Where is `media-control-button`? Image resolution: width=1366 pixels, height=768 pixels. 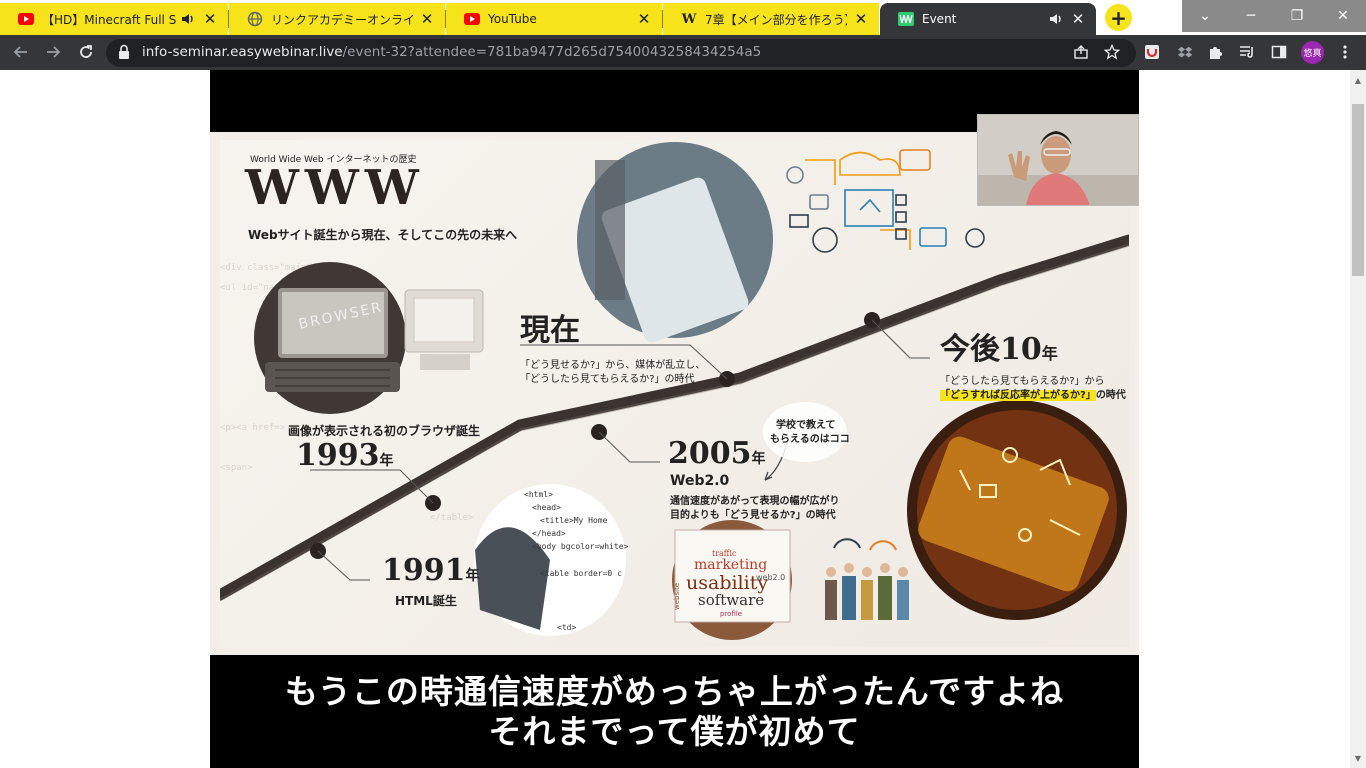 media-control-button is located at coordinates (1247, 52).